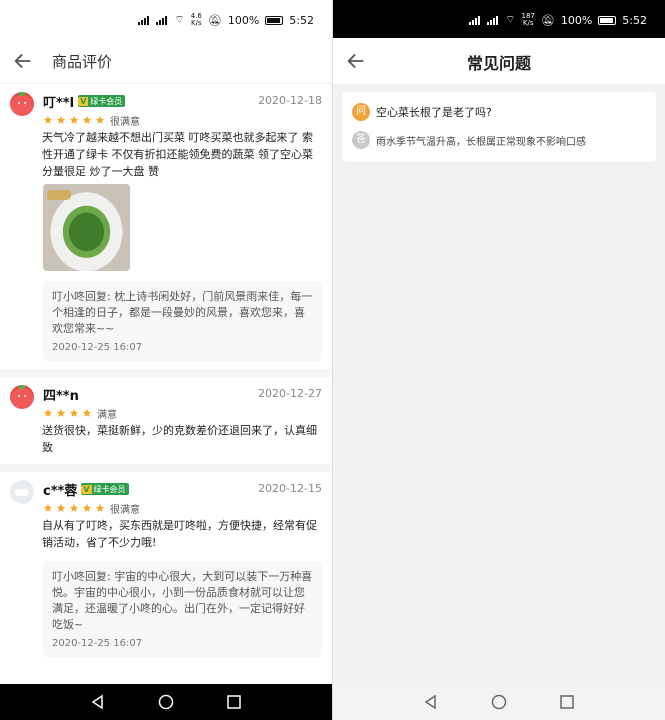 The width and height of the screenshot is (665, 720). What do you see at coordinates (290, 100) in the screenshot?
I see `review-date: 2020-12-18` at bounding box center [290, 100].